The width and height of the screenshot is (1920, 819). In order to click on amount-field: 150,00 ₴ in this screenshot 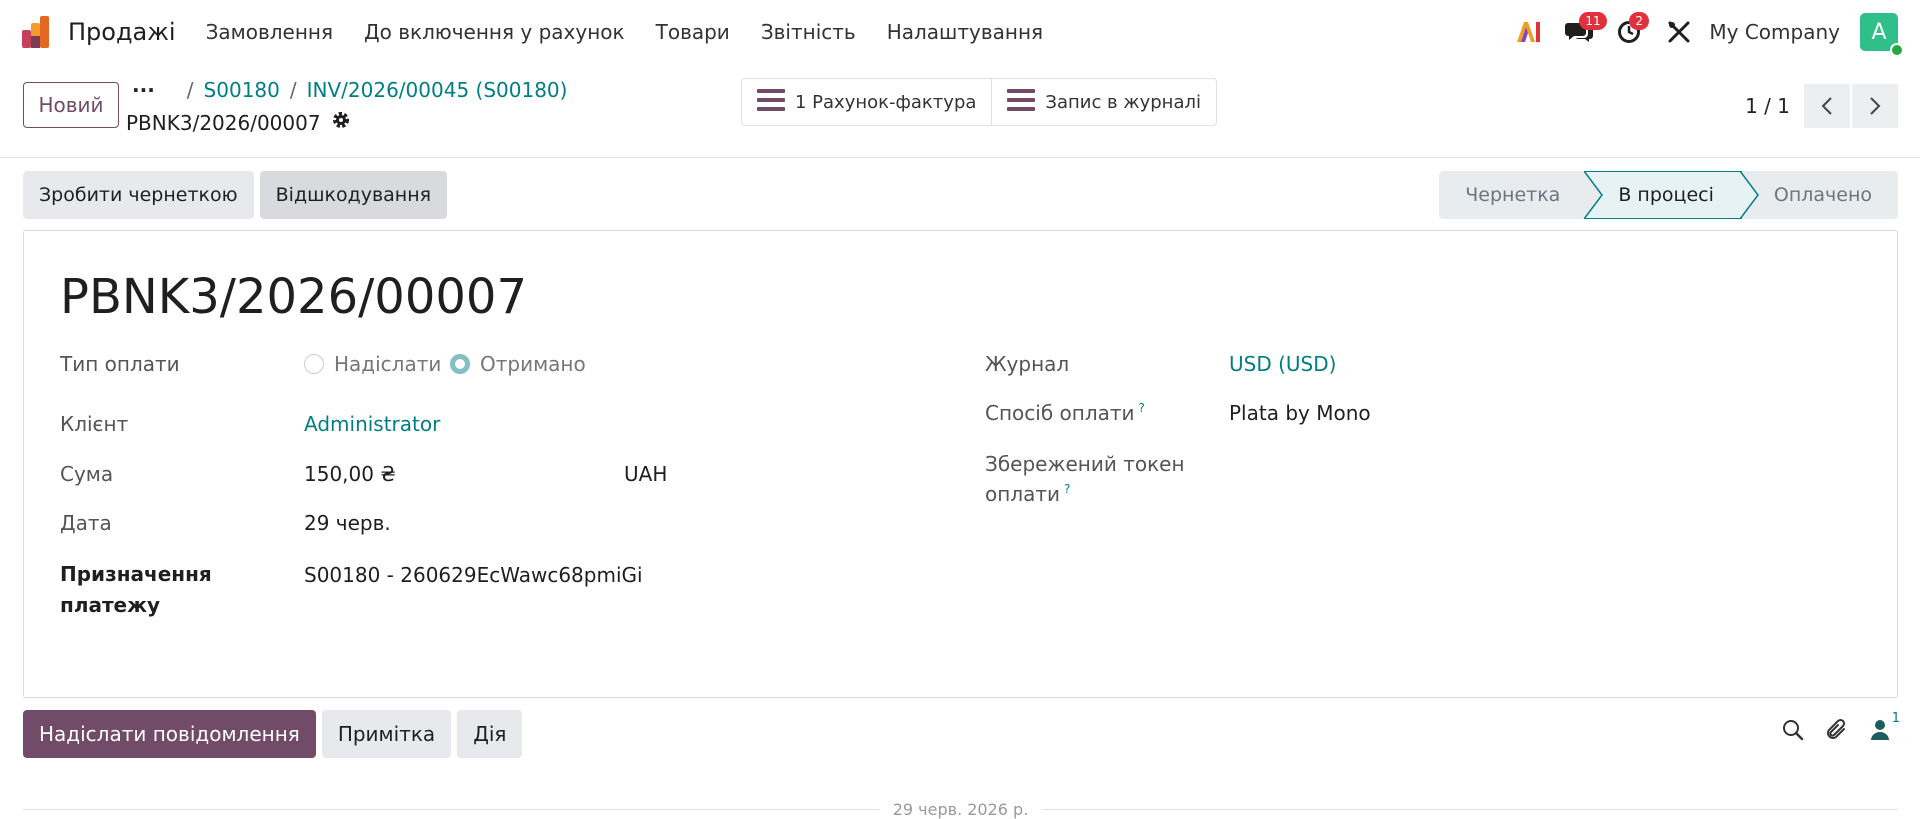, I will do `click(350, 474)`.